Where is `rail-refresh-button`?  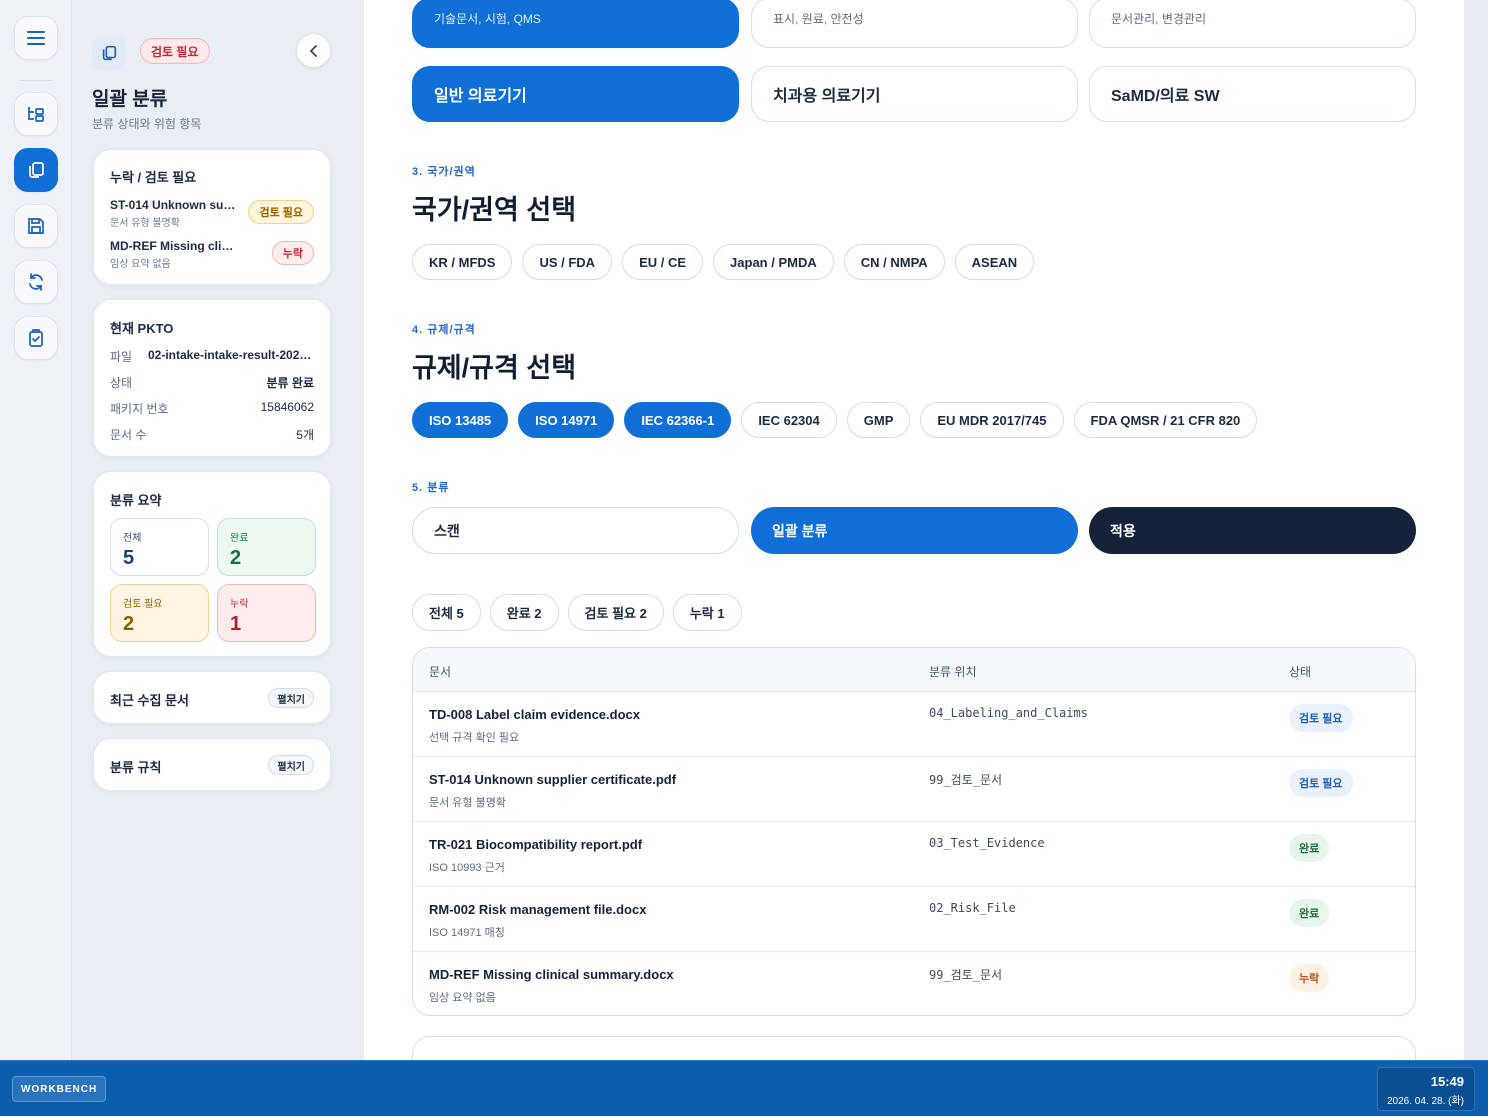 rail-refresh-button is located at coordinates (36, 282).